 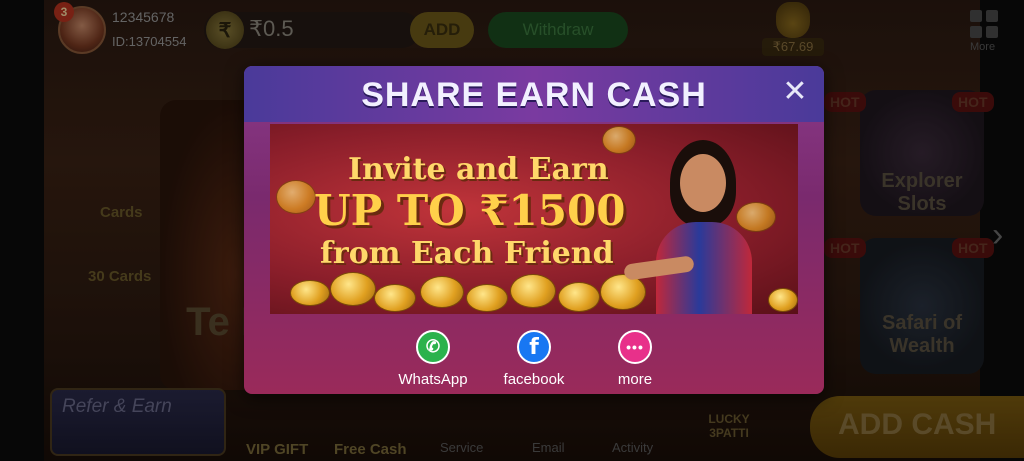 I want to click on close-icon: ✕, so click(x=795, y=92).